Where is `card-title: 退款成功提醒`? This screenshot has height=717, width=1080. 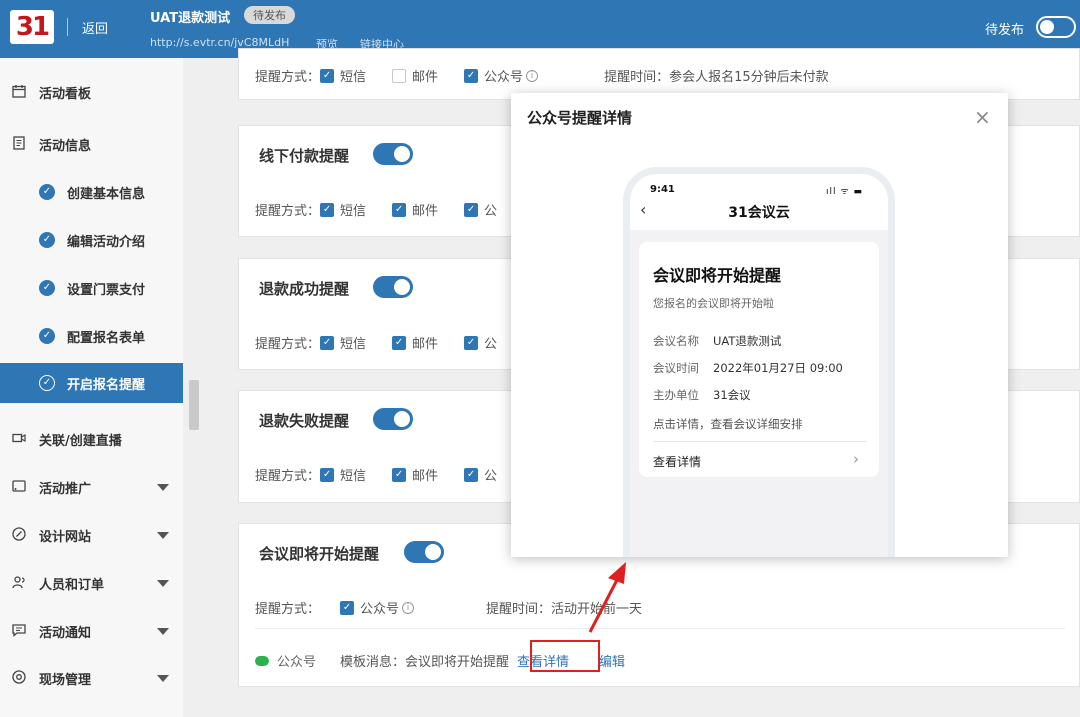 card-title: 退款成功提醒 is located at coordinates (304, 289).